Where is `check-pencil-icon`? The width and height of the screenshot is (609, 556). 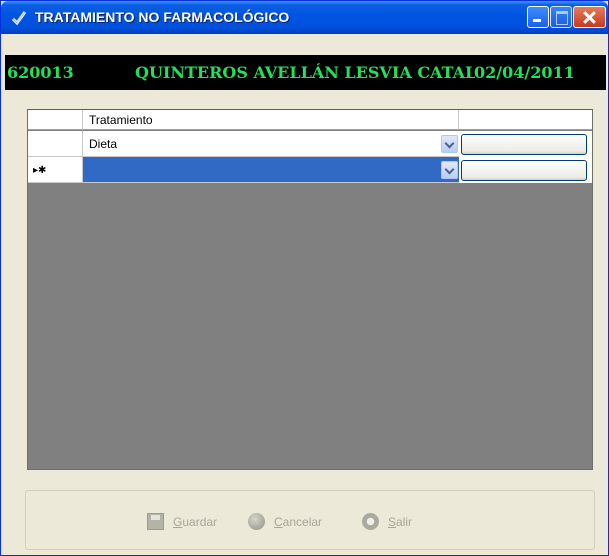 check-pencil-icon is located at coordinates (19, 18).